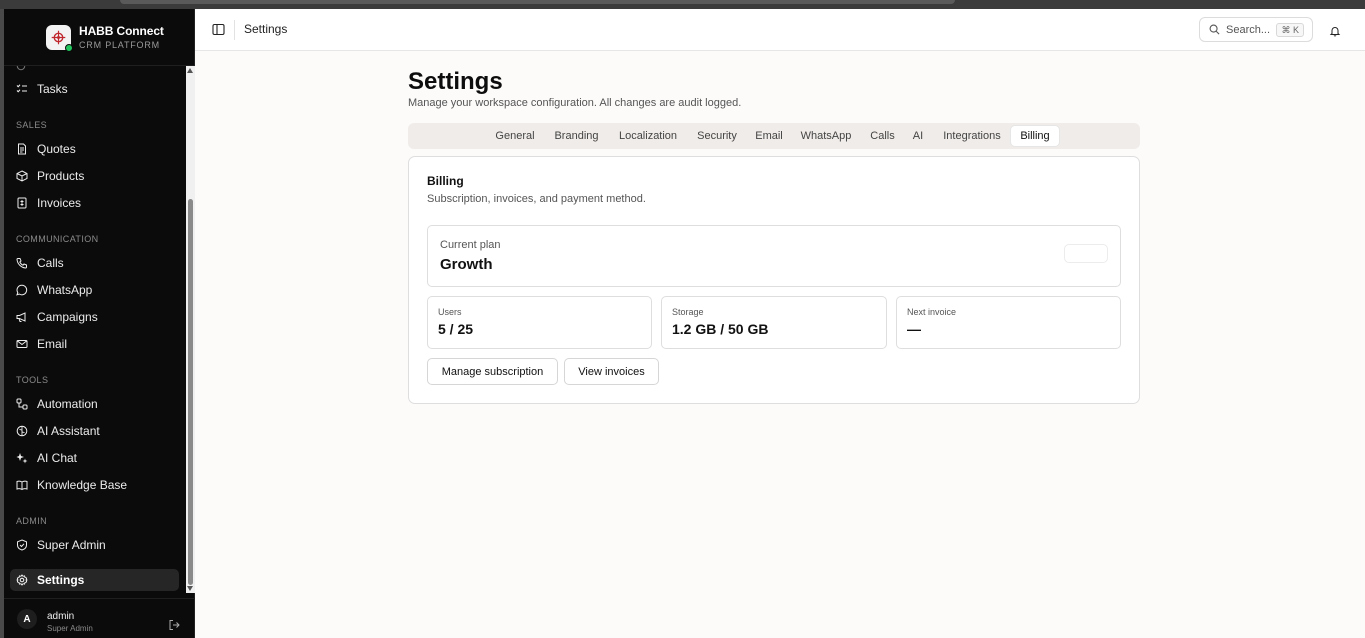 This screenshot has width=1365, height=638. I want to click on sidebar-item-settings: Settings, so click(94, 580).